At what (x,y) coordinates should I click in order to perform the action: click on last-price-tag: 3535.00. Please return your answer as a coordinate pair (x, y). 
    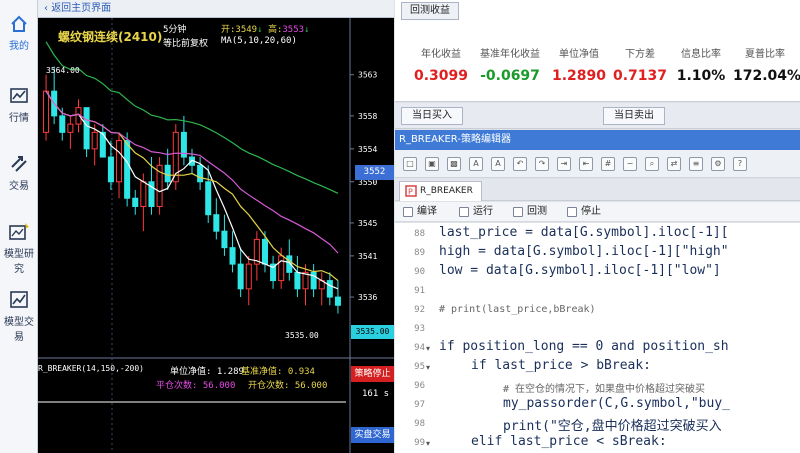
    Looking at the image, I should click on (372, 332).